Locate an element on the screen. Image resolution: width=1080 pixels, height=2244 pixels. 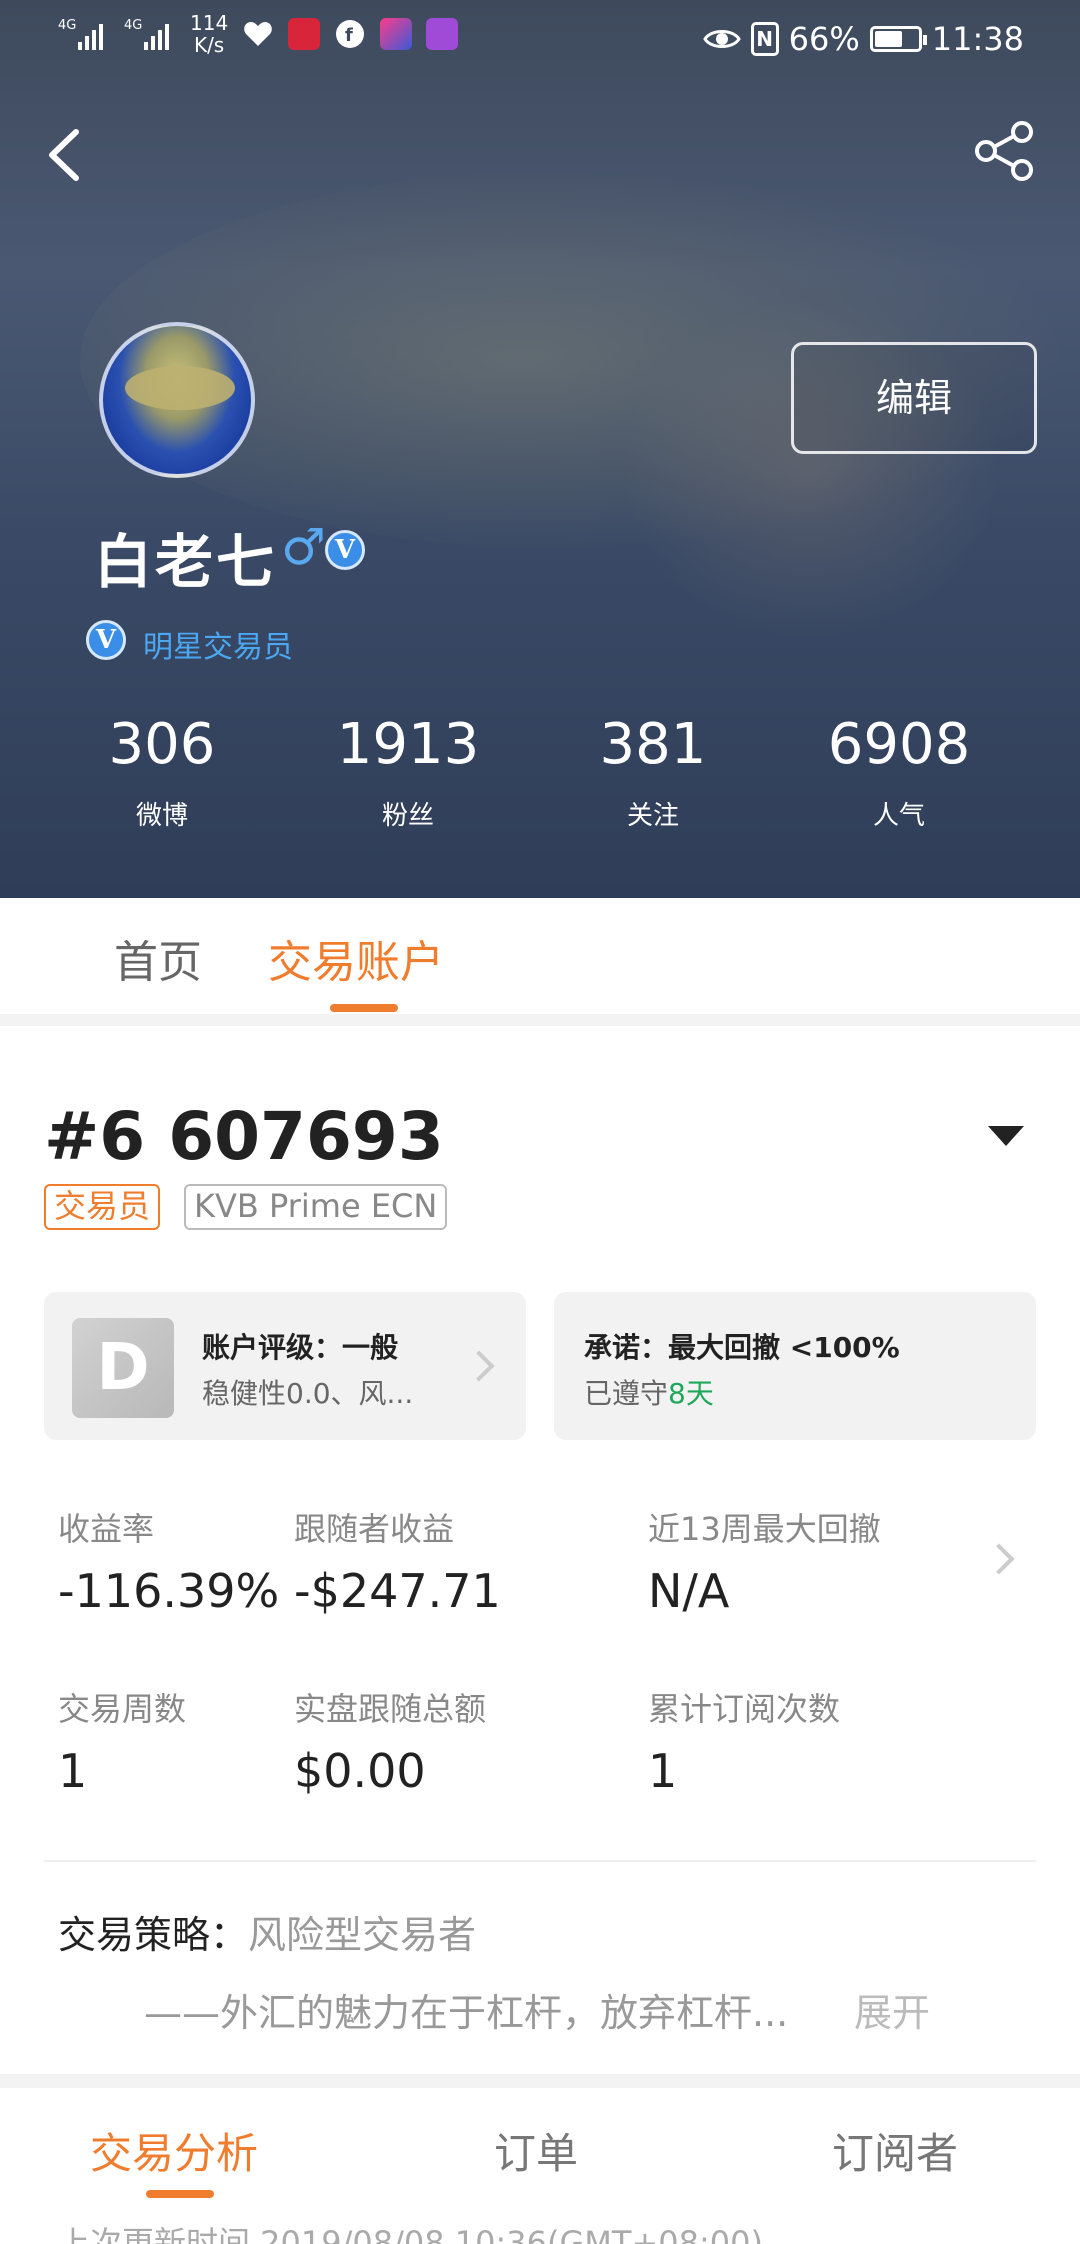
svg-text: f is located at coordinates (349, 35).